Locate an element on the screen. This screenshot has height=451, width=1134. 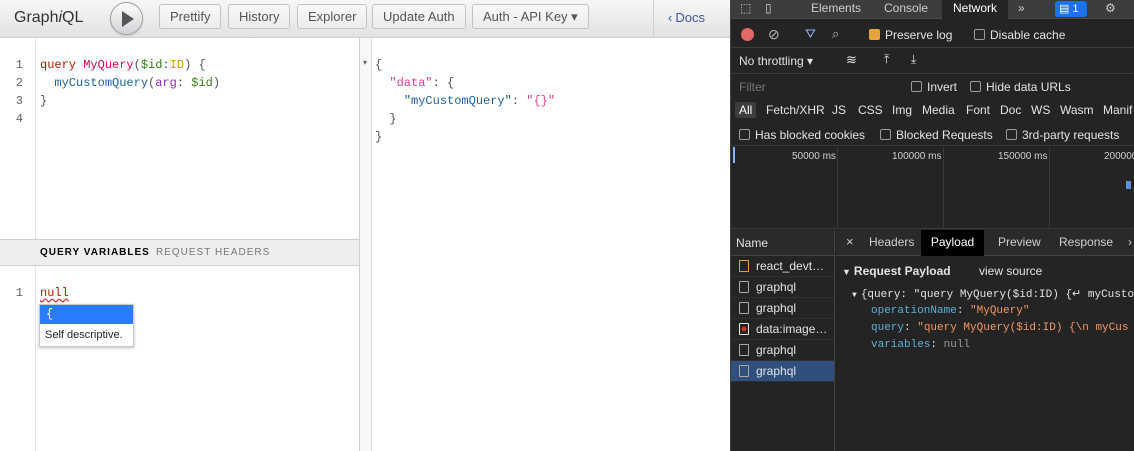
payload-query: query: "query MyQuery($id:ID) {\n myCus is located at coordinates (1000, 328).